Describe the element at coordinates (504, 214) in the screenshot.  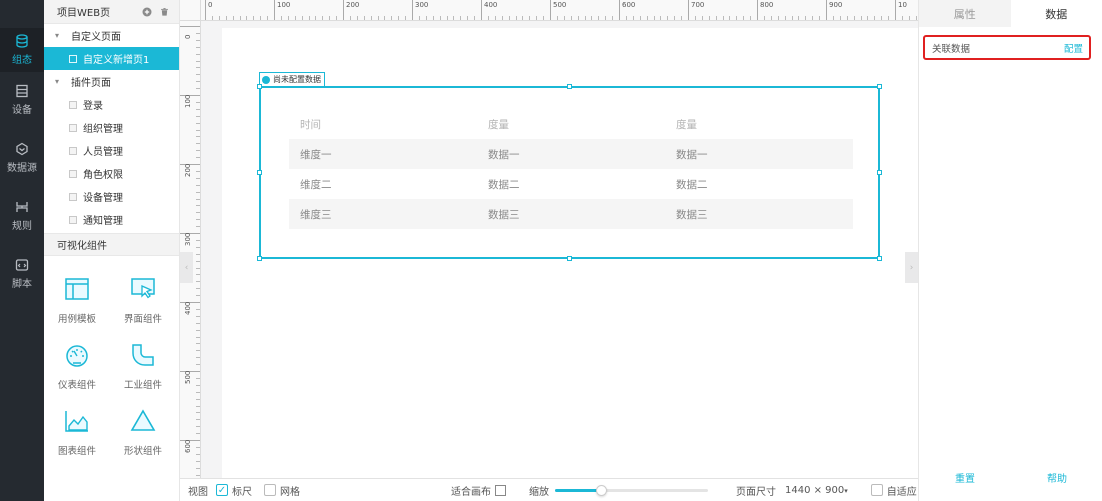
I see `table-cell: 数据三` at that location.